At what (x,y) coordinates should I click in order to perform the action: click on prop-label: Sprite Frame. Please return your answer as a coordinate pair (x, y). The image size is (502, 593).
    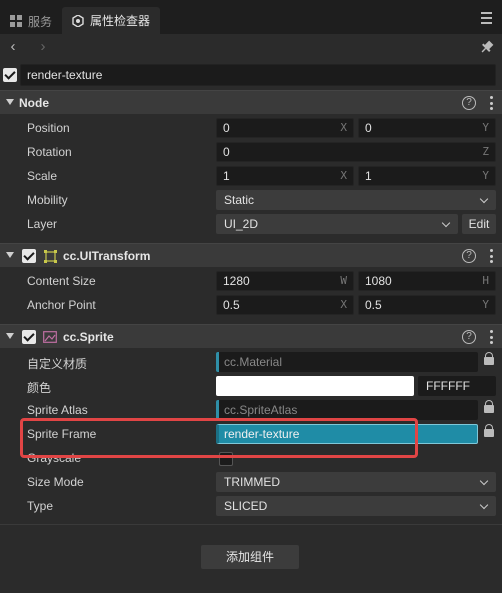
    Looking at the image, I should click on (62, 434).